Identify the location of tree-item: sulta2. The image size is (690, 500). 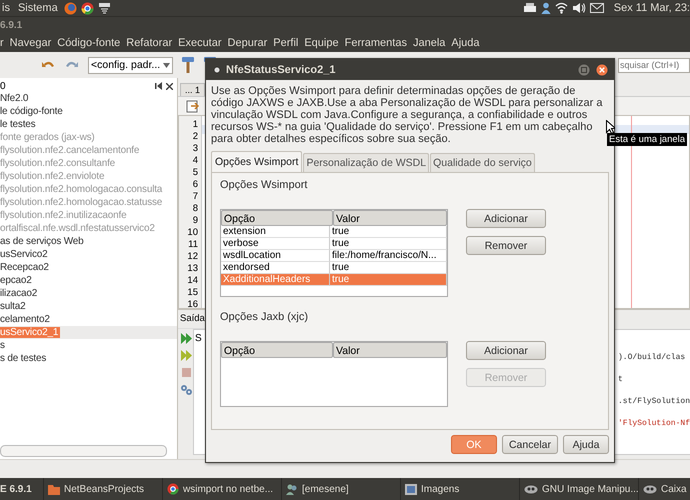
(13, 306).